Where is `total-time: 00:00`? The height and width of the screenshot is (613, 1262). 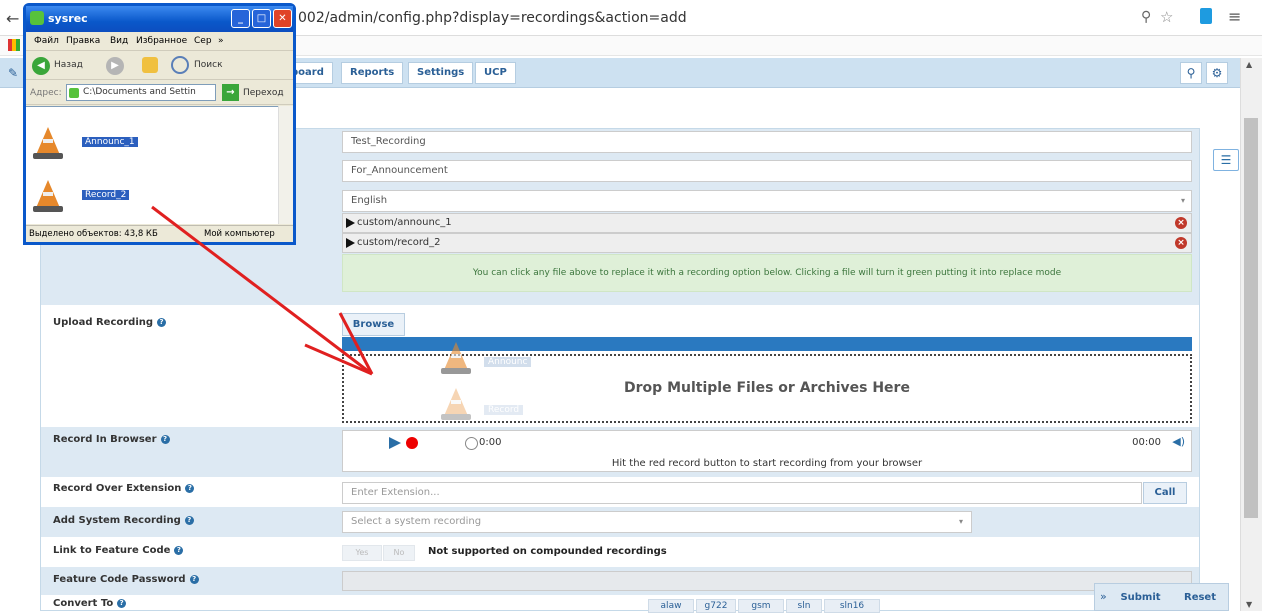 total-time: 00:00 is located at coordinates (1146, 442).